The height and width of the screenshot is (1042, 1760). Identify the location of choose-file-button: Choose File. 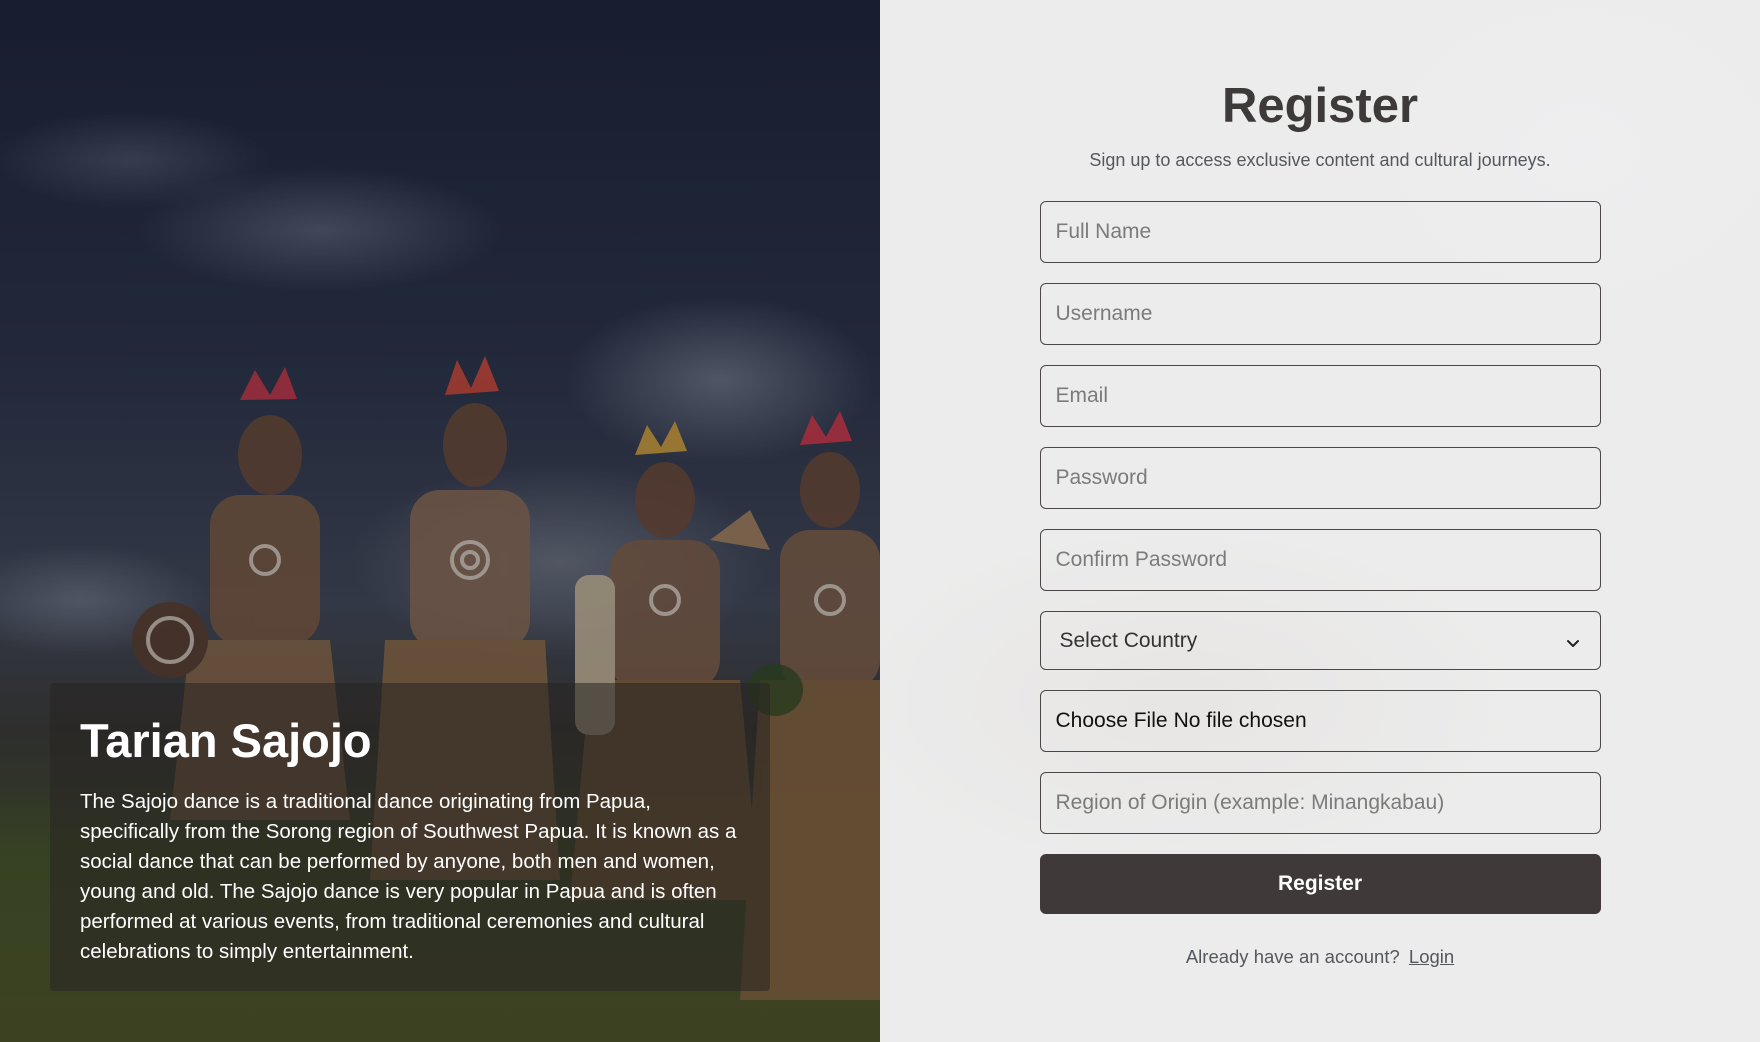
(1112, 721).